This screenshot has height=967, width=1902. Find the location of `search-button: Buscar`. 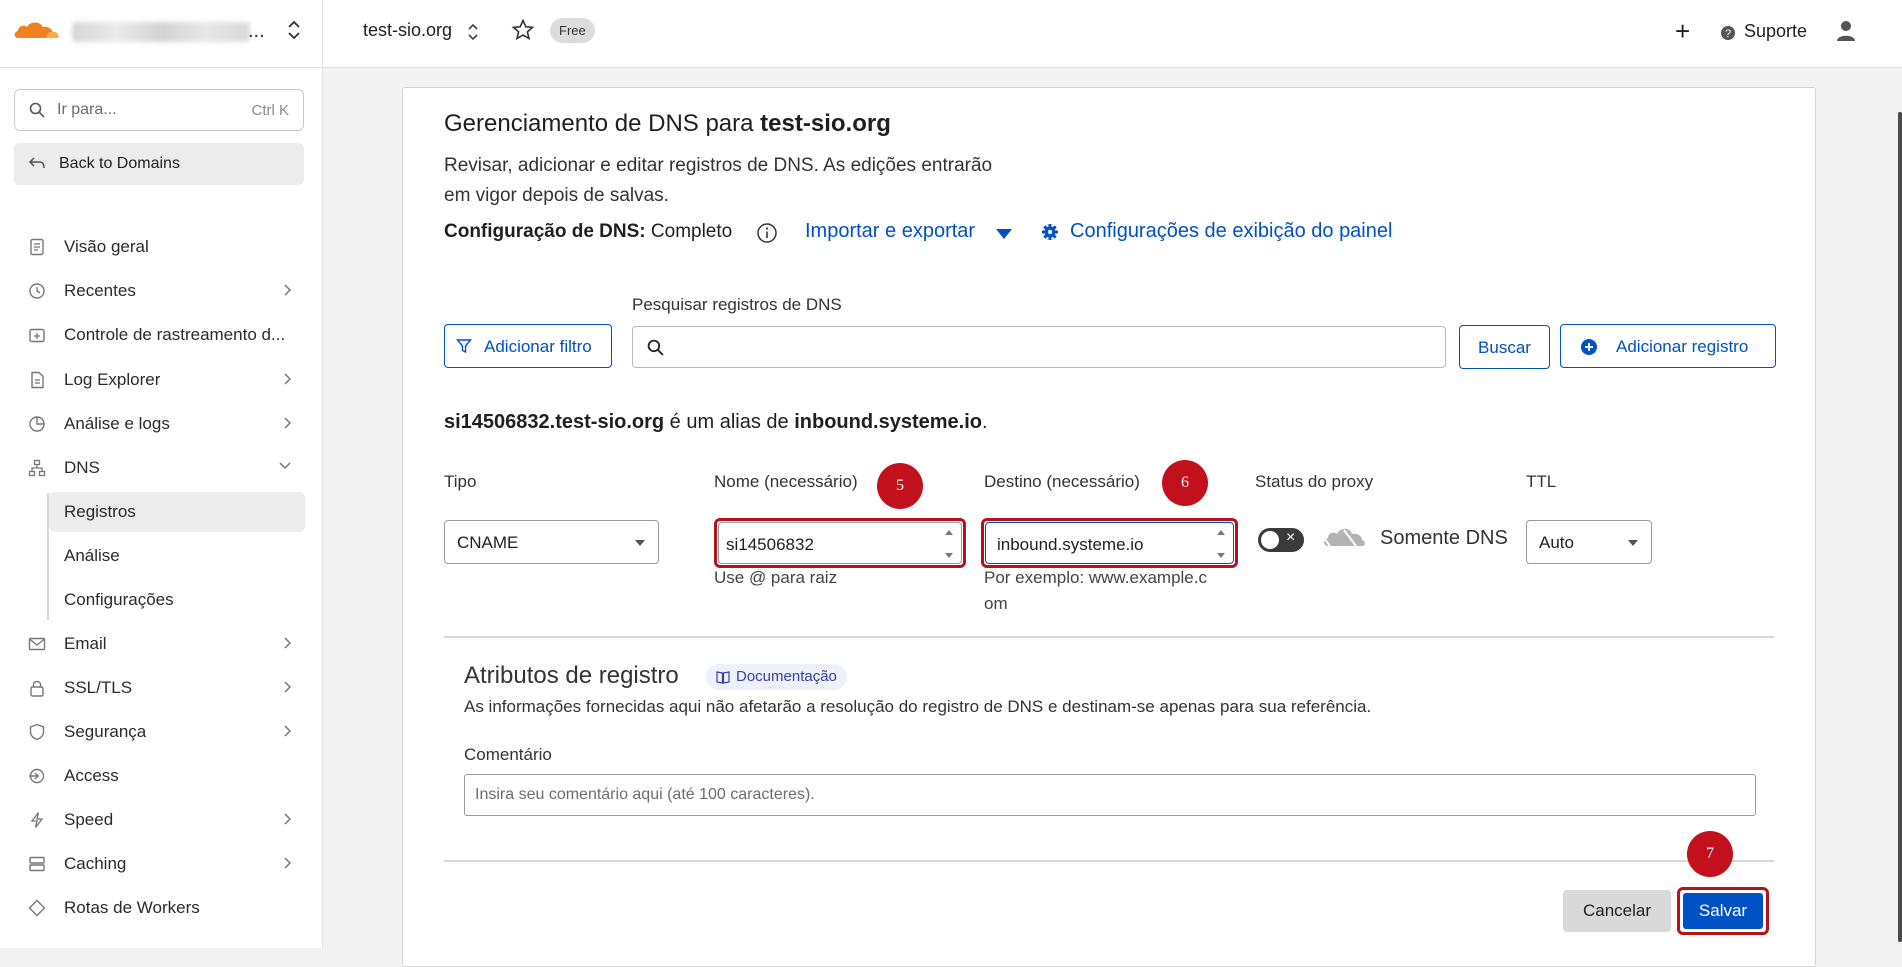

search-button: Buscar is located at coordinates (1504, 347).